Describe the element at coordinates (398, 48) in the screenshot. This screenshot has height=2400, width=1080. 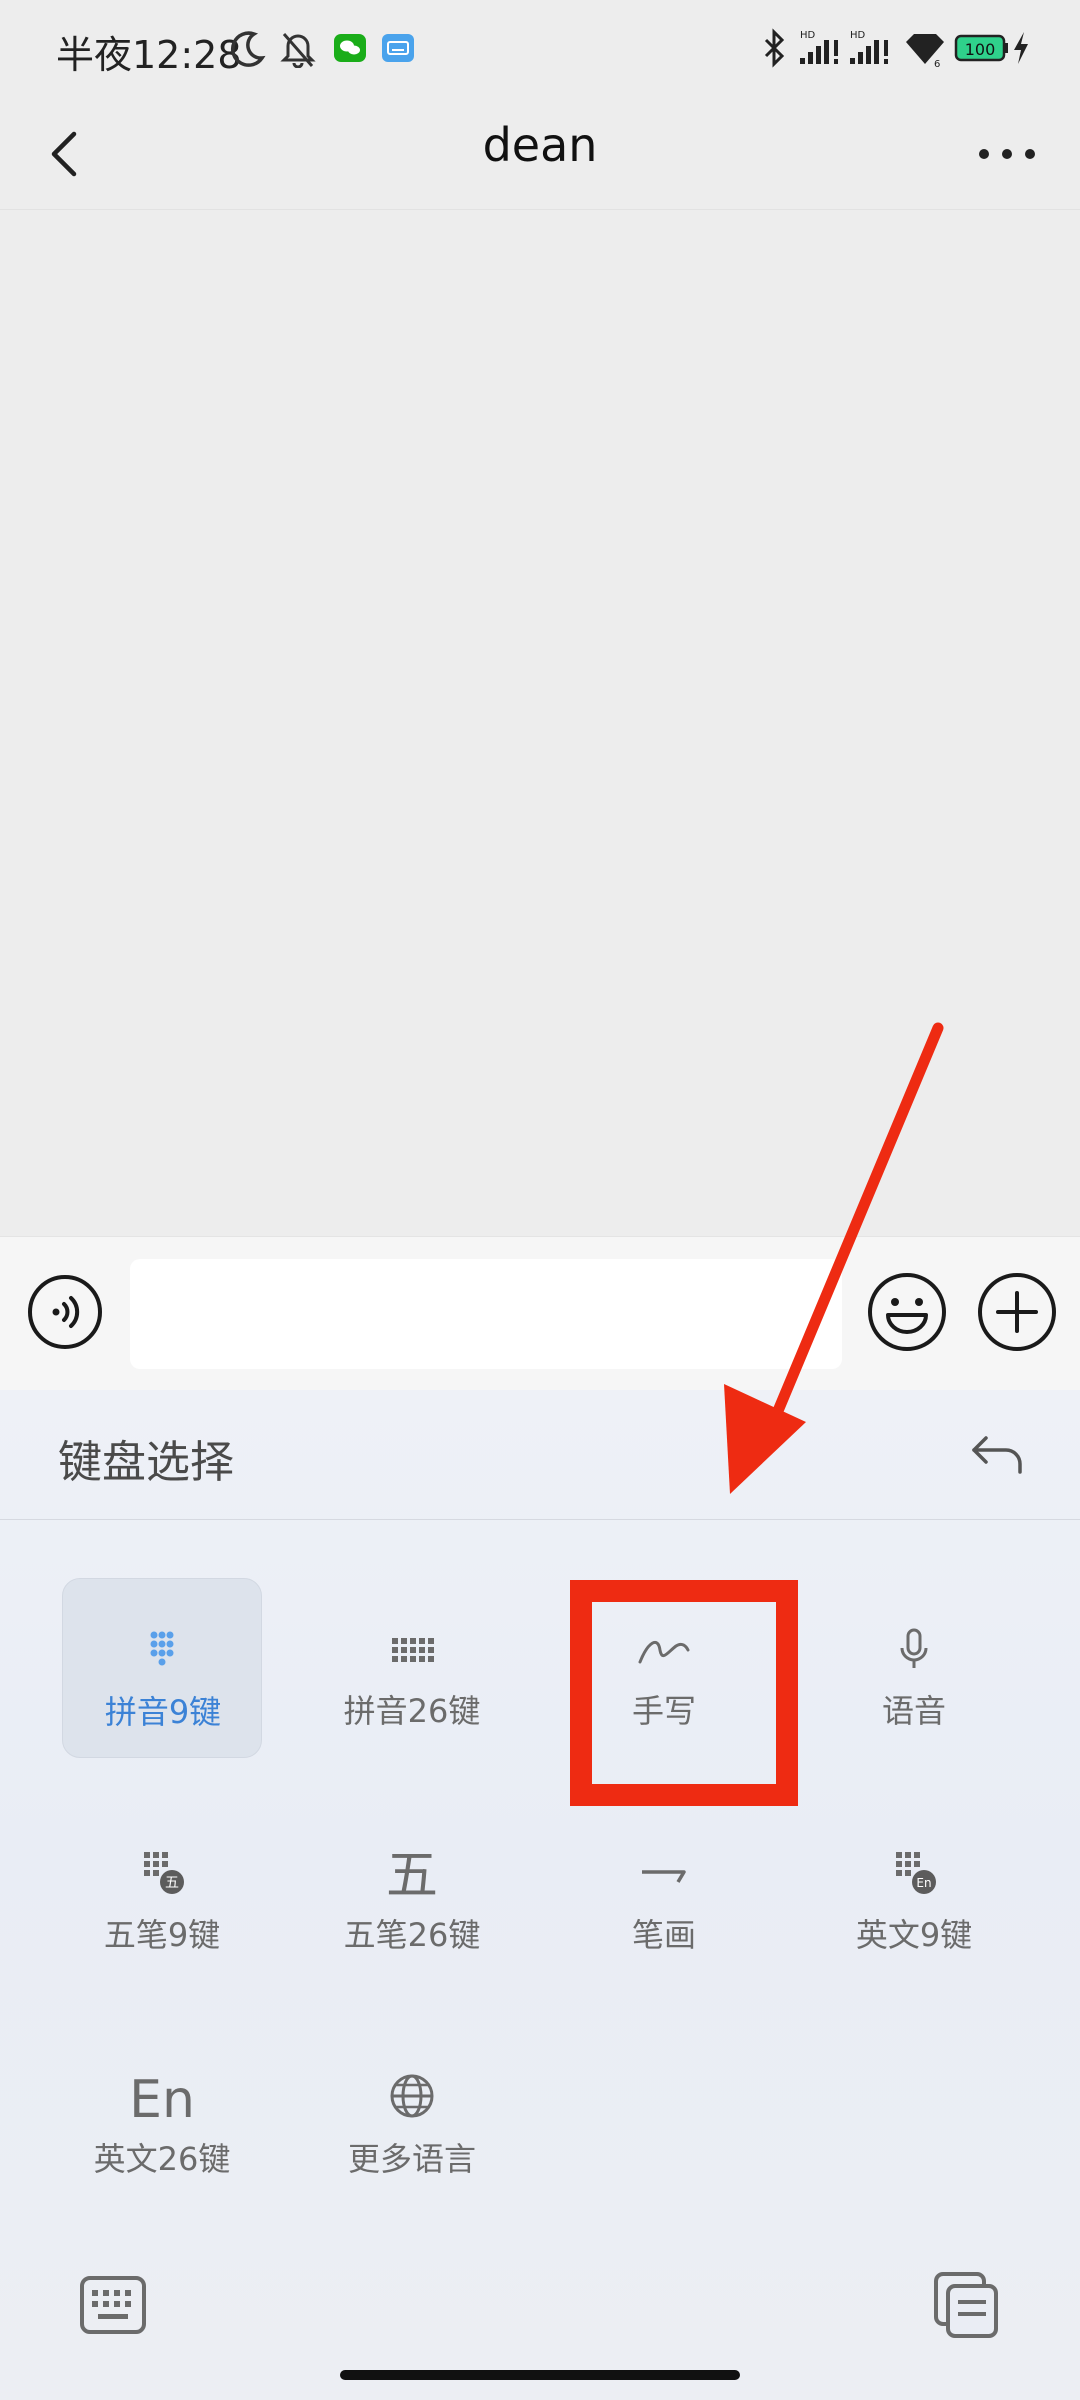
I see `keyboard-notification-icon` at that location.